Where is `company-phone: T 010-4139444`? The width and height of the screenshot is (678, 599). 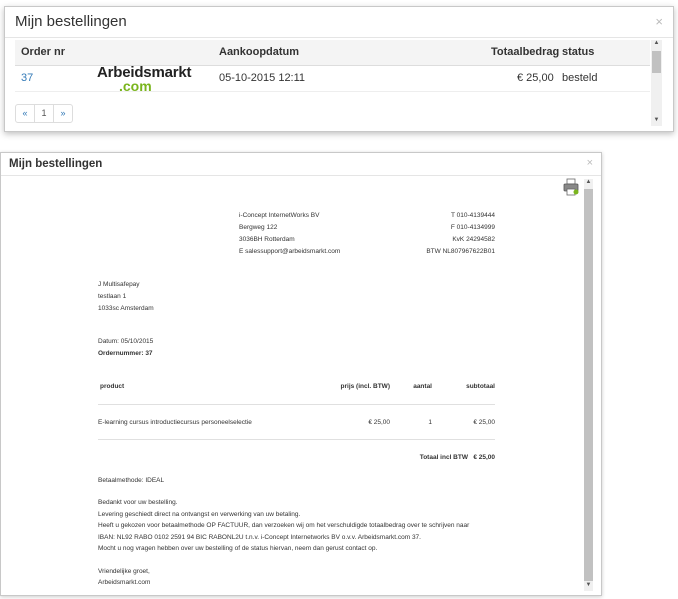 company-phone: T 010-4139444 is located at coordinates (473, 215).